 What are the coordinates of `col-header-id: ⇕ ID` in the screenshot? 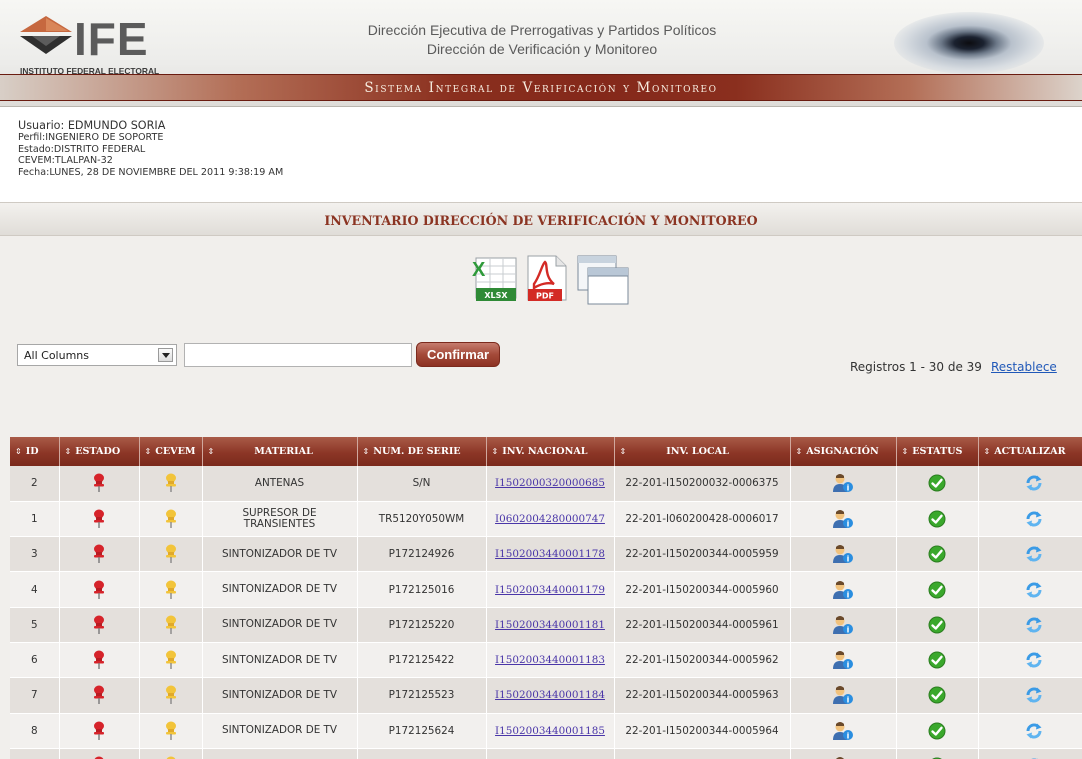 It's located at (35, 451).